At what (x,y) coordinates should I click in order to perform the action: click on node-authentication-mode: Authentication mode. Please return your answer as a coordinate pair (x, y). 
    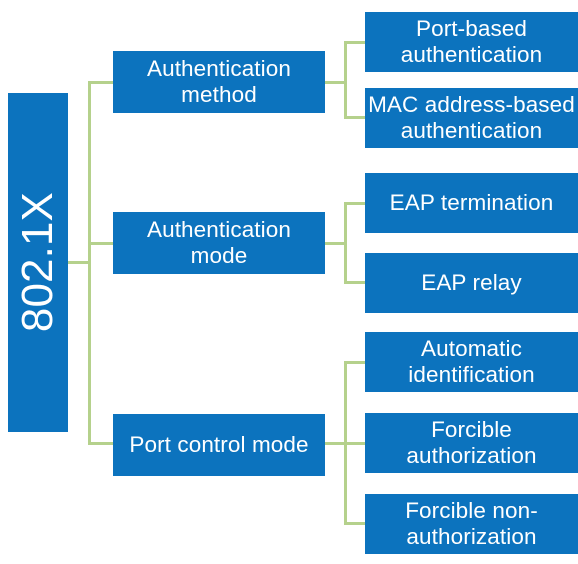
    Looking at the image, I should click on (219, 243).